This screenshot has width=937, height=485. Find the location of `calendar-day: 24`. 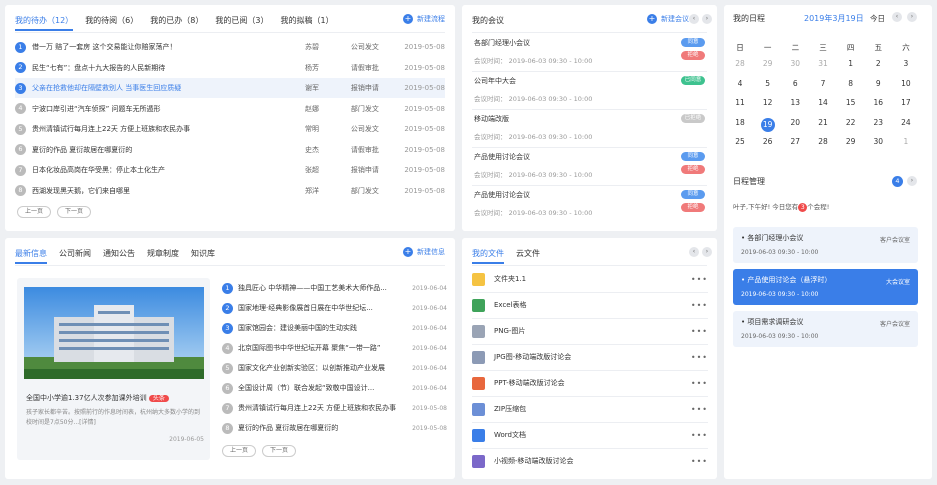

calendar-day: 24 is located at coordinates (906, 125).